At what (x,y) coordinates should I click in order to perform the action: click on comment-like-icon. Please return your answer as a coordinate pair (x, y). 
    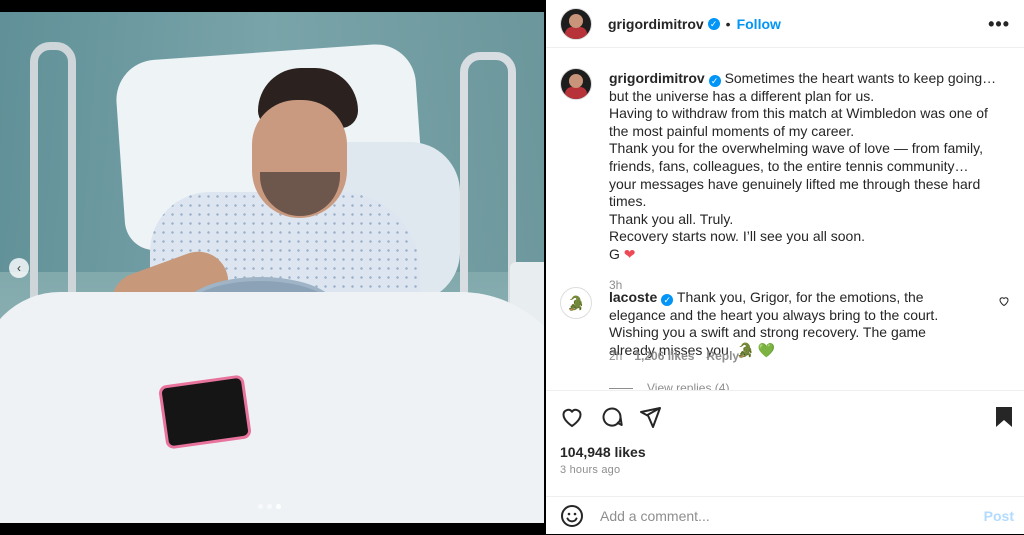
    Looking at the image, I should click on (1004, 302).